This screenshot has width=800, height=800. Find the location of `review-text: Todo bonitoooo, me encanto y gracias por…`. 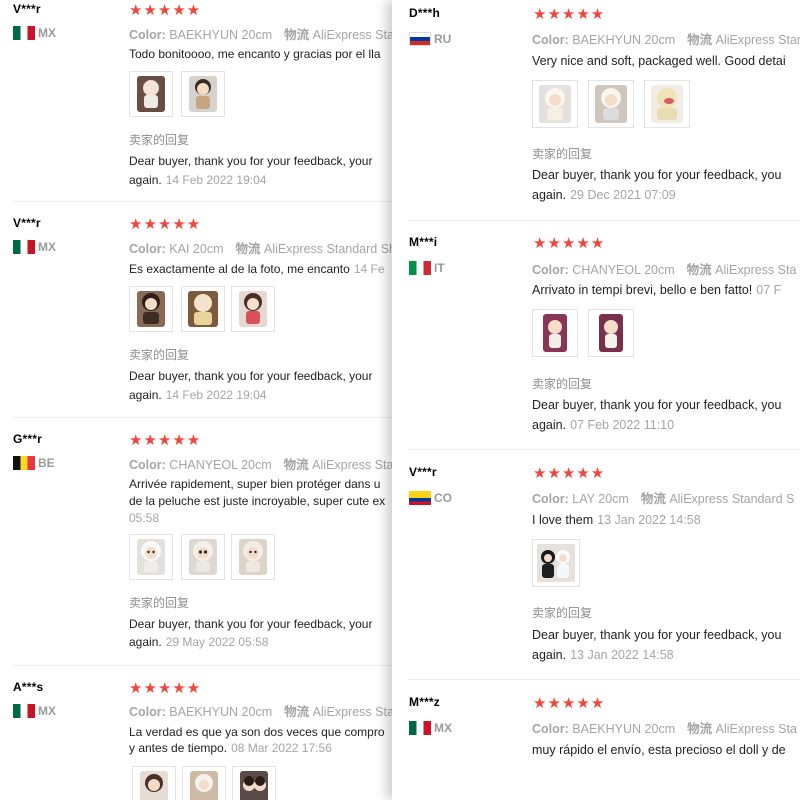

review-text: Todo bonitoooo, me encanto y gracias por… is located at coordinates (255, 54).